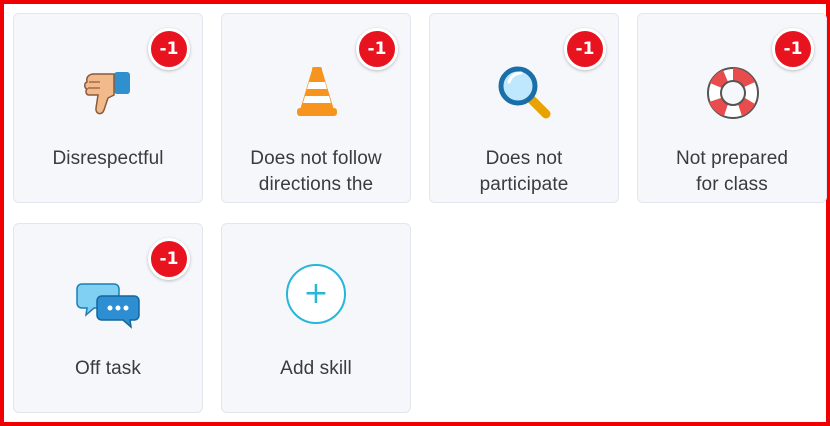  What do you see at coordinates (108, 158) in the screenshot?
I see `skill-label: Disrespectful` at bounding box center [108, 158].